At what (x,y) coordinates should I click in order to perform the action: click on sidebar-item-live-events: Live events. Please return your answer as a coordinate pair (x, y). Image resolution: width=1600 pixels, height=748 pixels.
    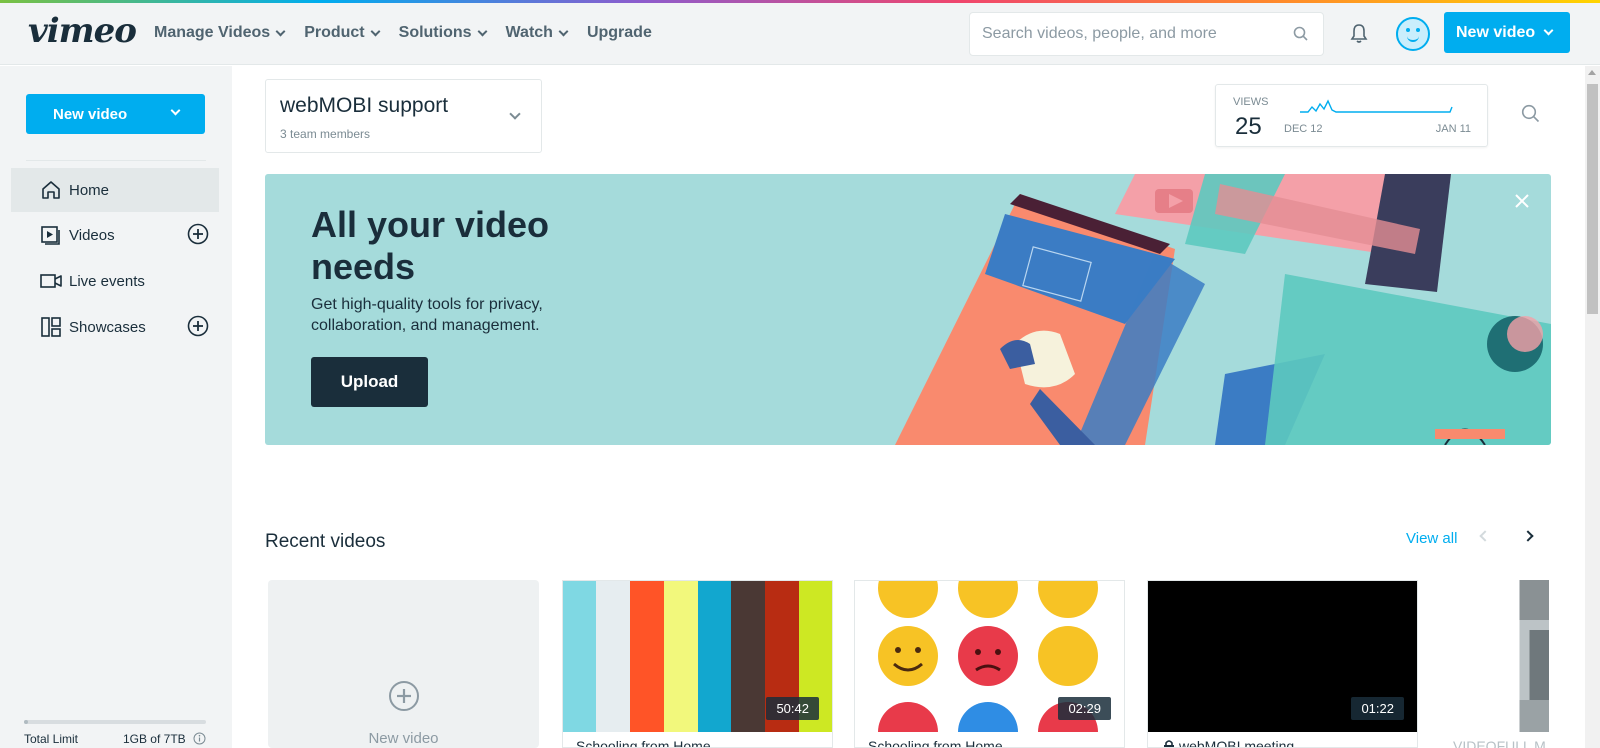
    Looking at the image, I should click on (115, 281).